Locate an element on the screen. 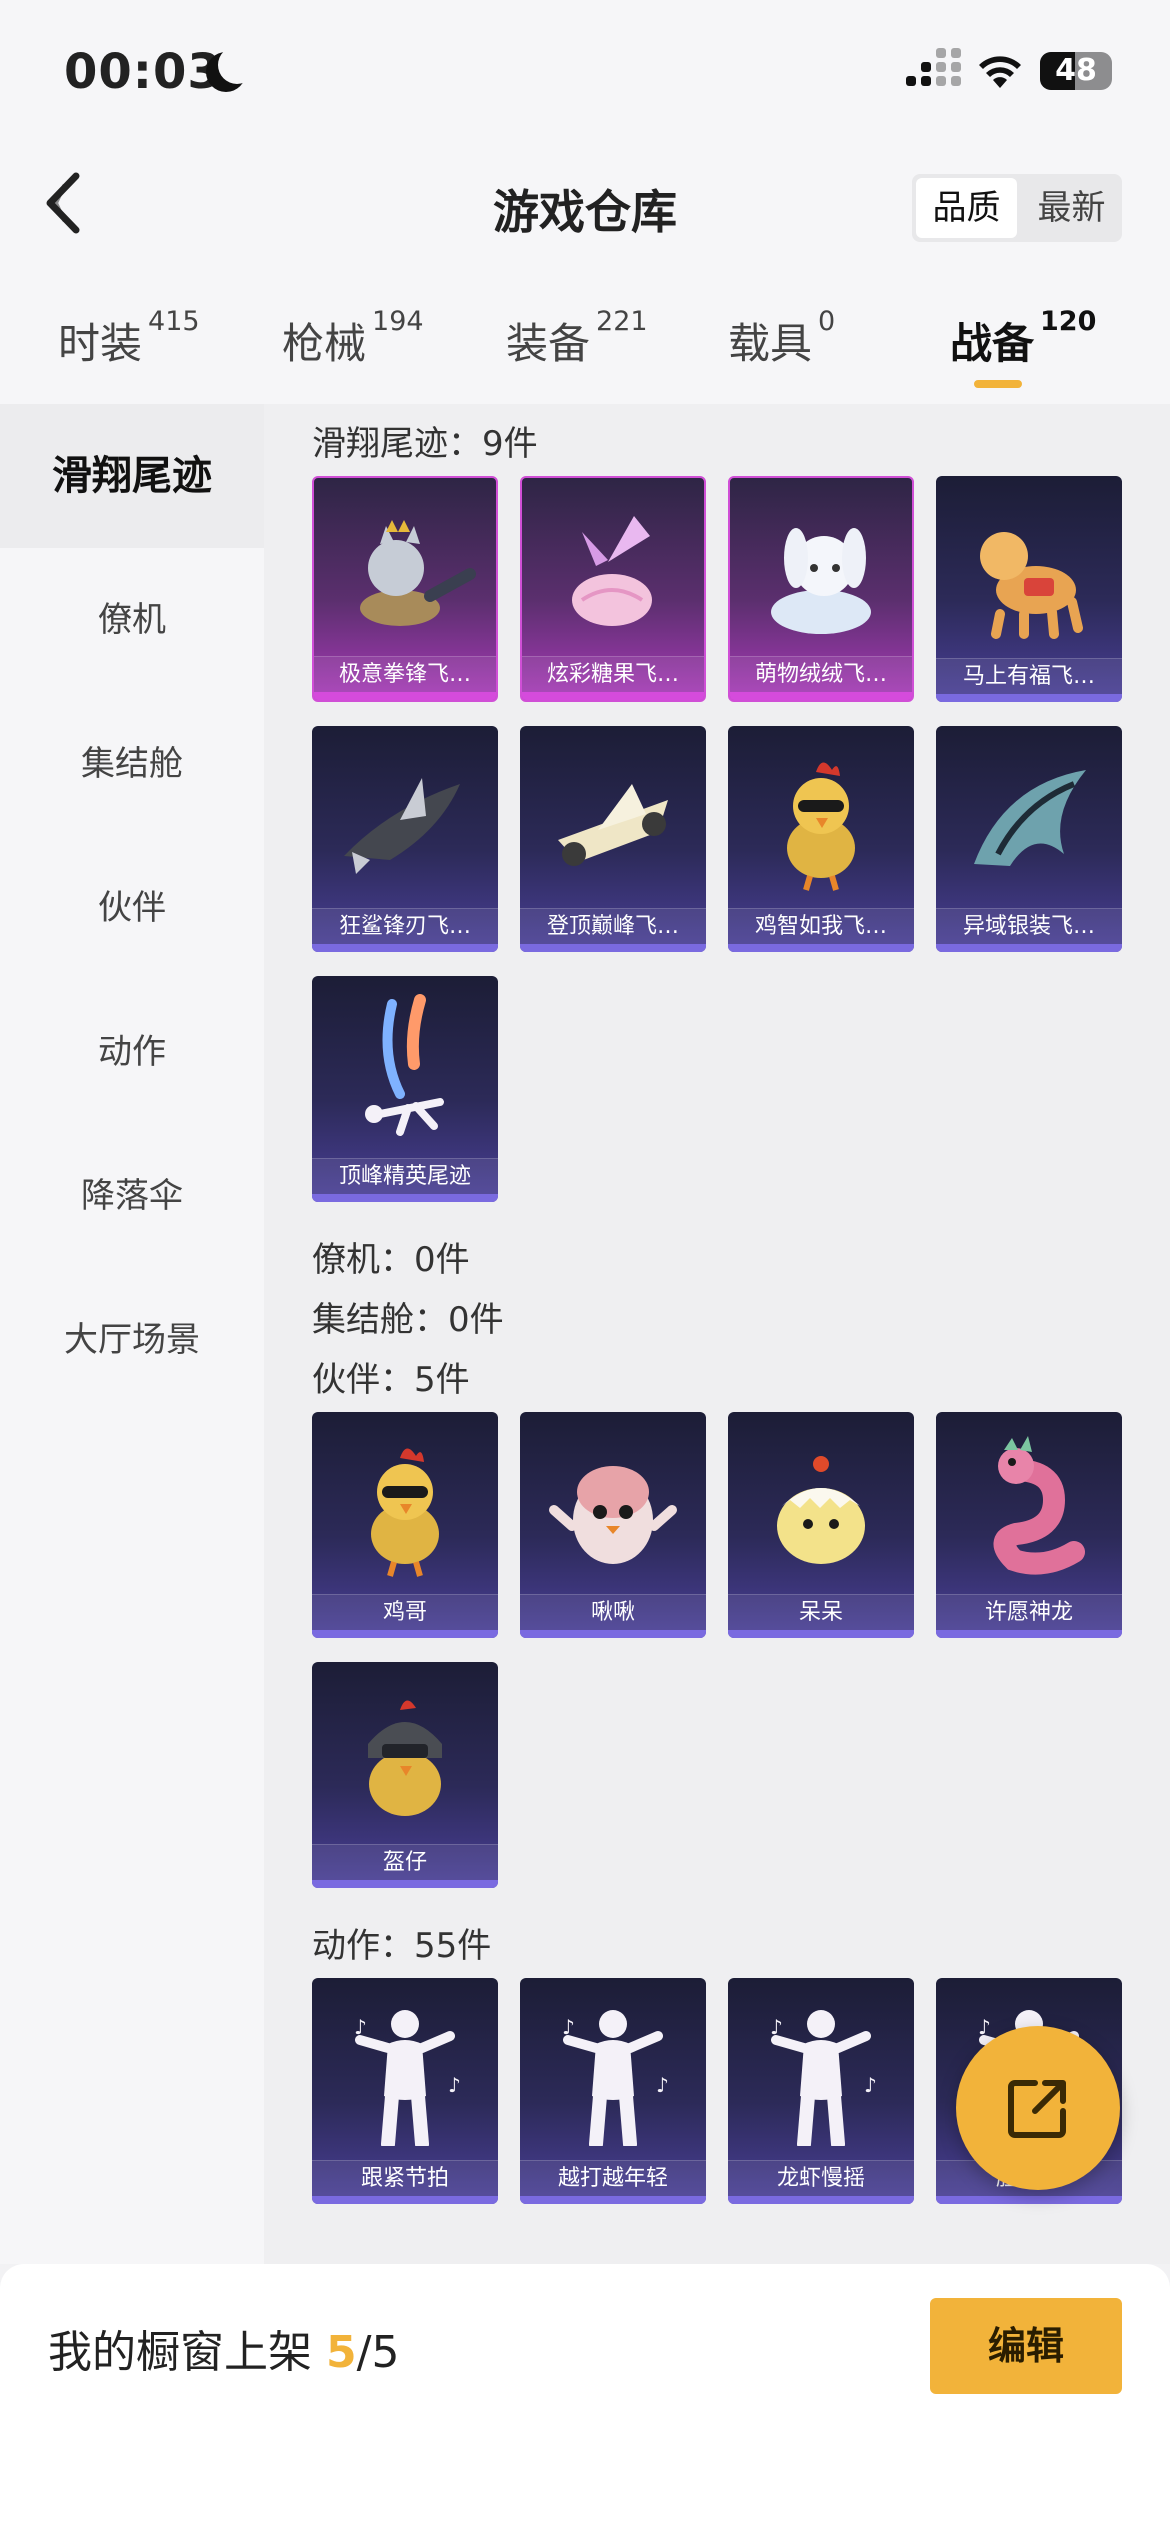 The width and height of the screenshot is (1170, 2532). tab-equipment: 装备 221 is located at coordinates (577, 338).